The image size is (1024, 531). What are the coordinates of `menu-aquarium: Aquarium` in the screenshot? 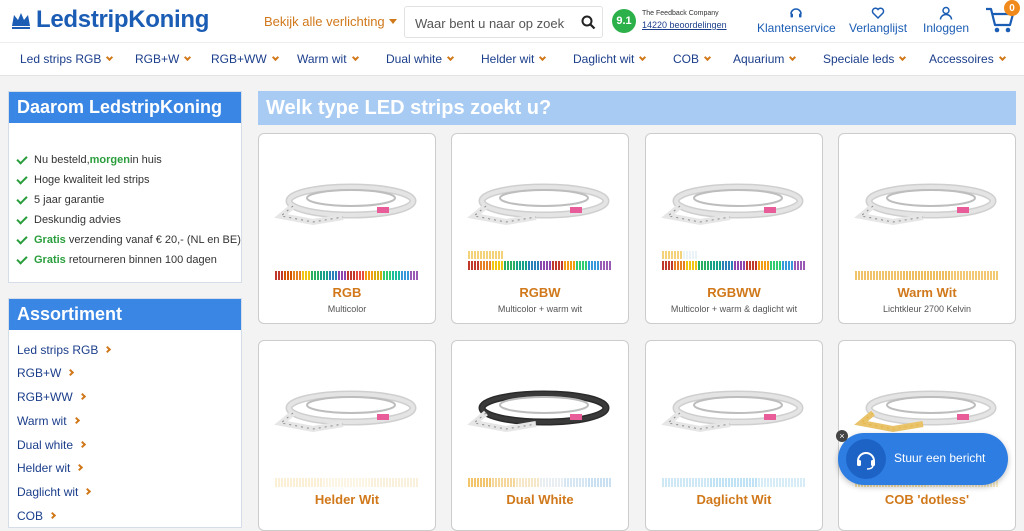 It's located at (765, 59).